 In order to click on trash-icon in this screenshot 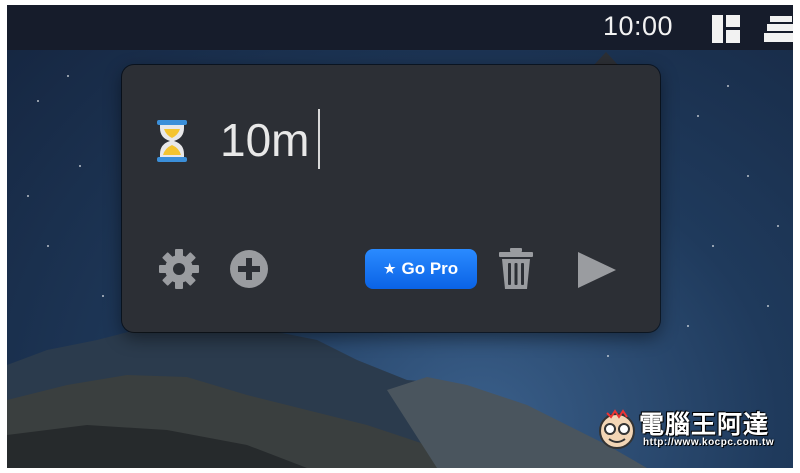, I will do `click(516, 269)`.